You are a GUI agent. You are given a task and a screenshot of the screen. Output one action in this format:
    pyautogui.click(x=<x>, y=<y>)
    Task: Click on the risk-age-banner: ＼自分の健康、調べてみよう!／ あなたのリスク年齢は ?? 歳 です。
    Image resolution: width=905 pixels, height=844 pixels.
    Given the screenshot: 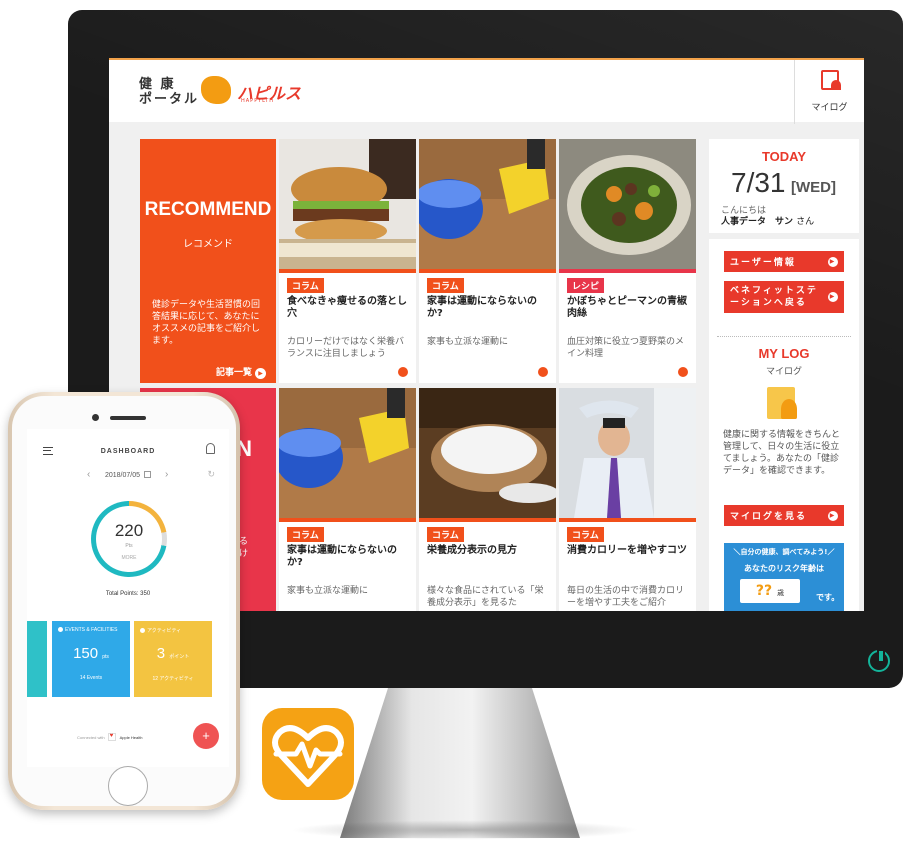 What is the action you would take?
    pyautogui.click(x=784, y=577)
    